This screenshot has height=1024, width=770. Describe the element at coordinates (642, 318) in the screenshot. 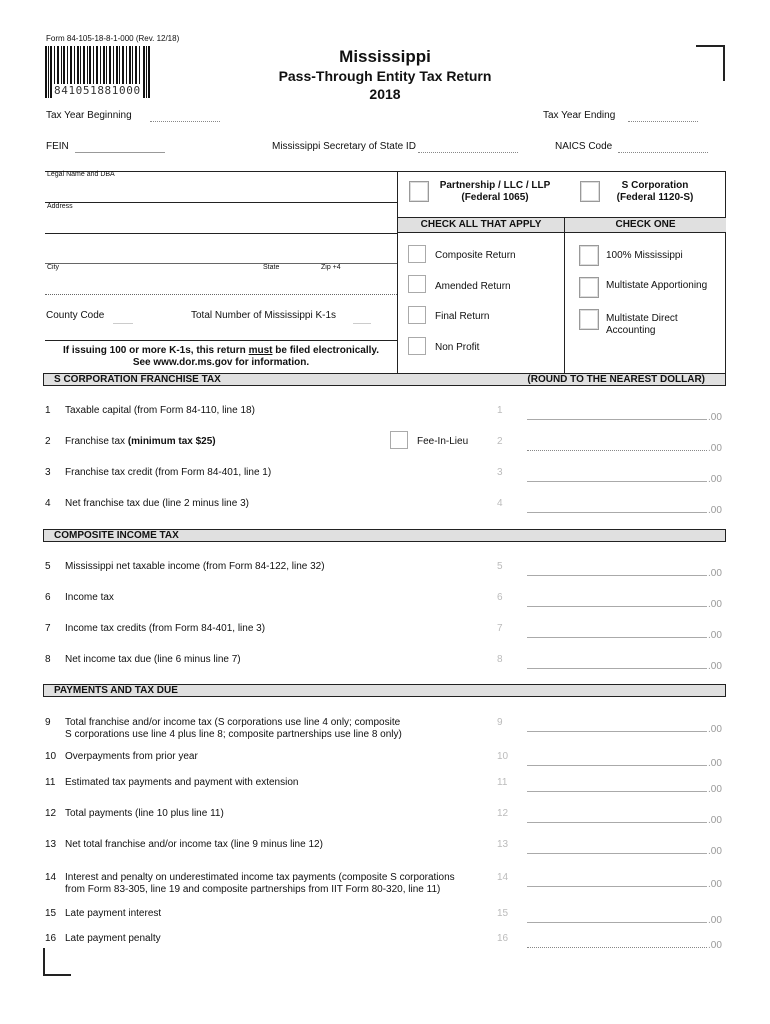

I see `multistate-direct-label-line1: Multistate Direct` at that location.